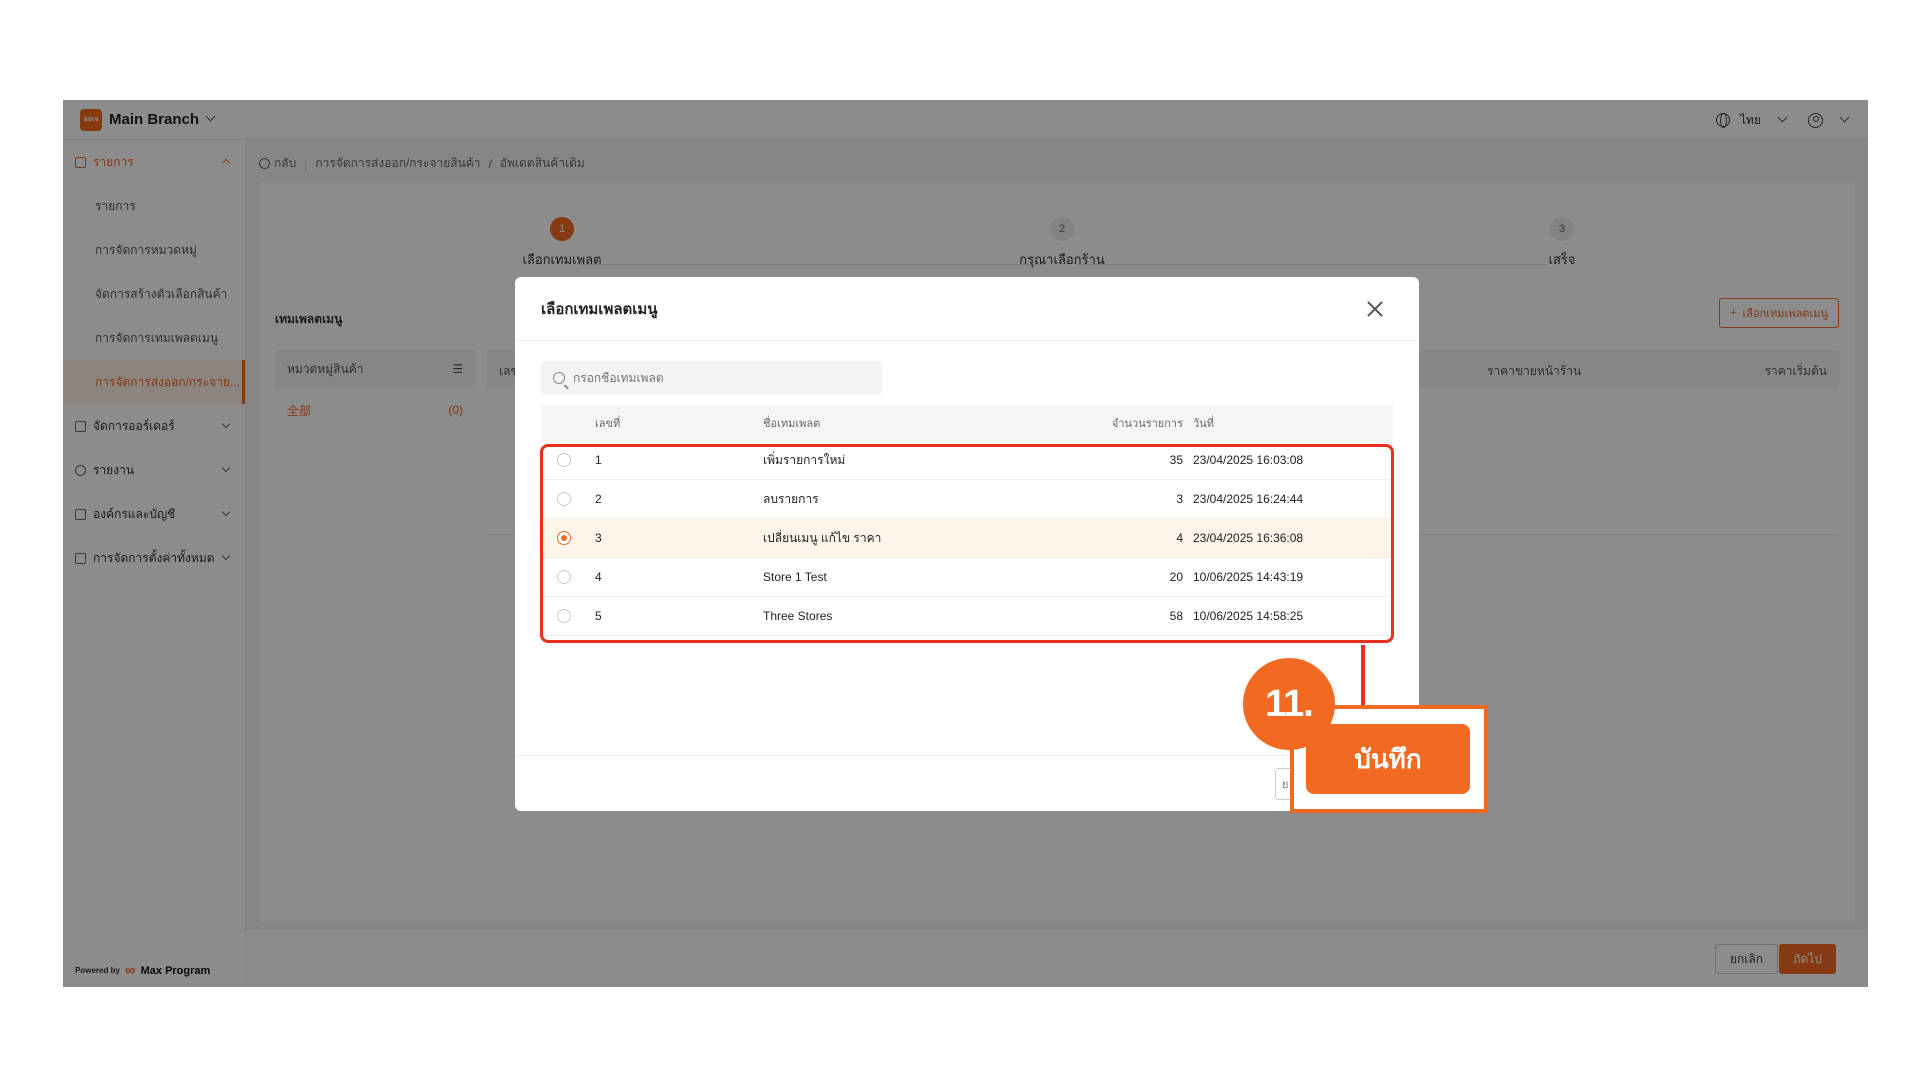 Image resolution: width=1920 pixels, height=1080 pixels. Describe the element at coordinates (1289, 704) in the screenshot. I see `step-number-badge: 11.` at that location.